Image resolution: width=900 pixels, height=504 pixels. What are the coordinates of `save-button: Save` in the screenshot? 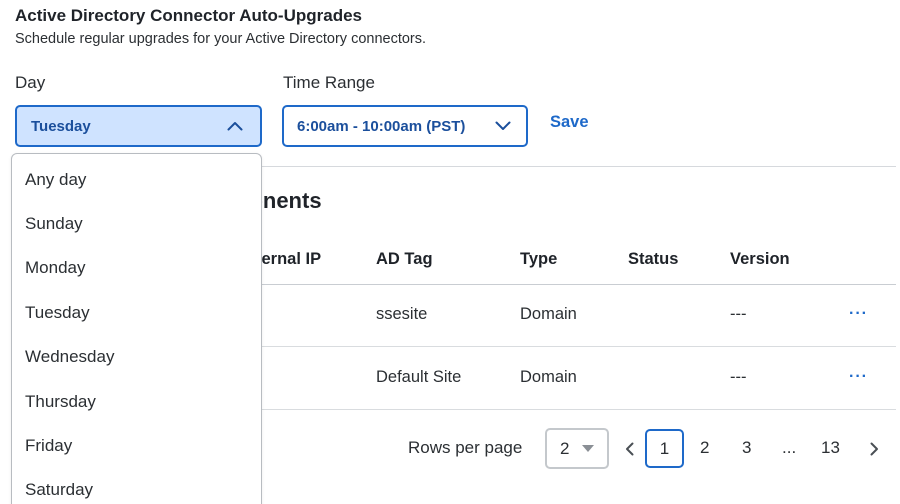 It's located at (569, 122).